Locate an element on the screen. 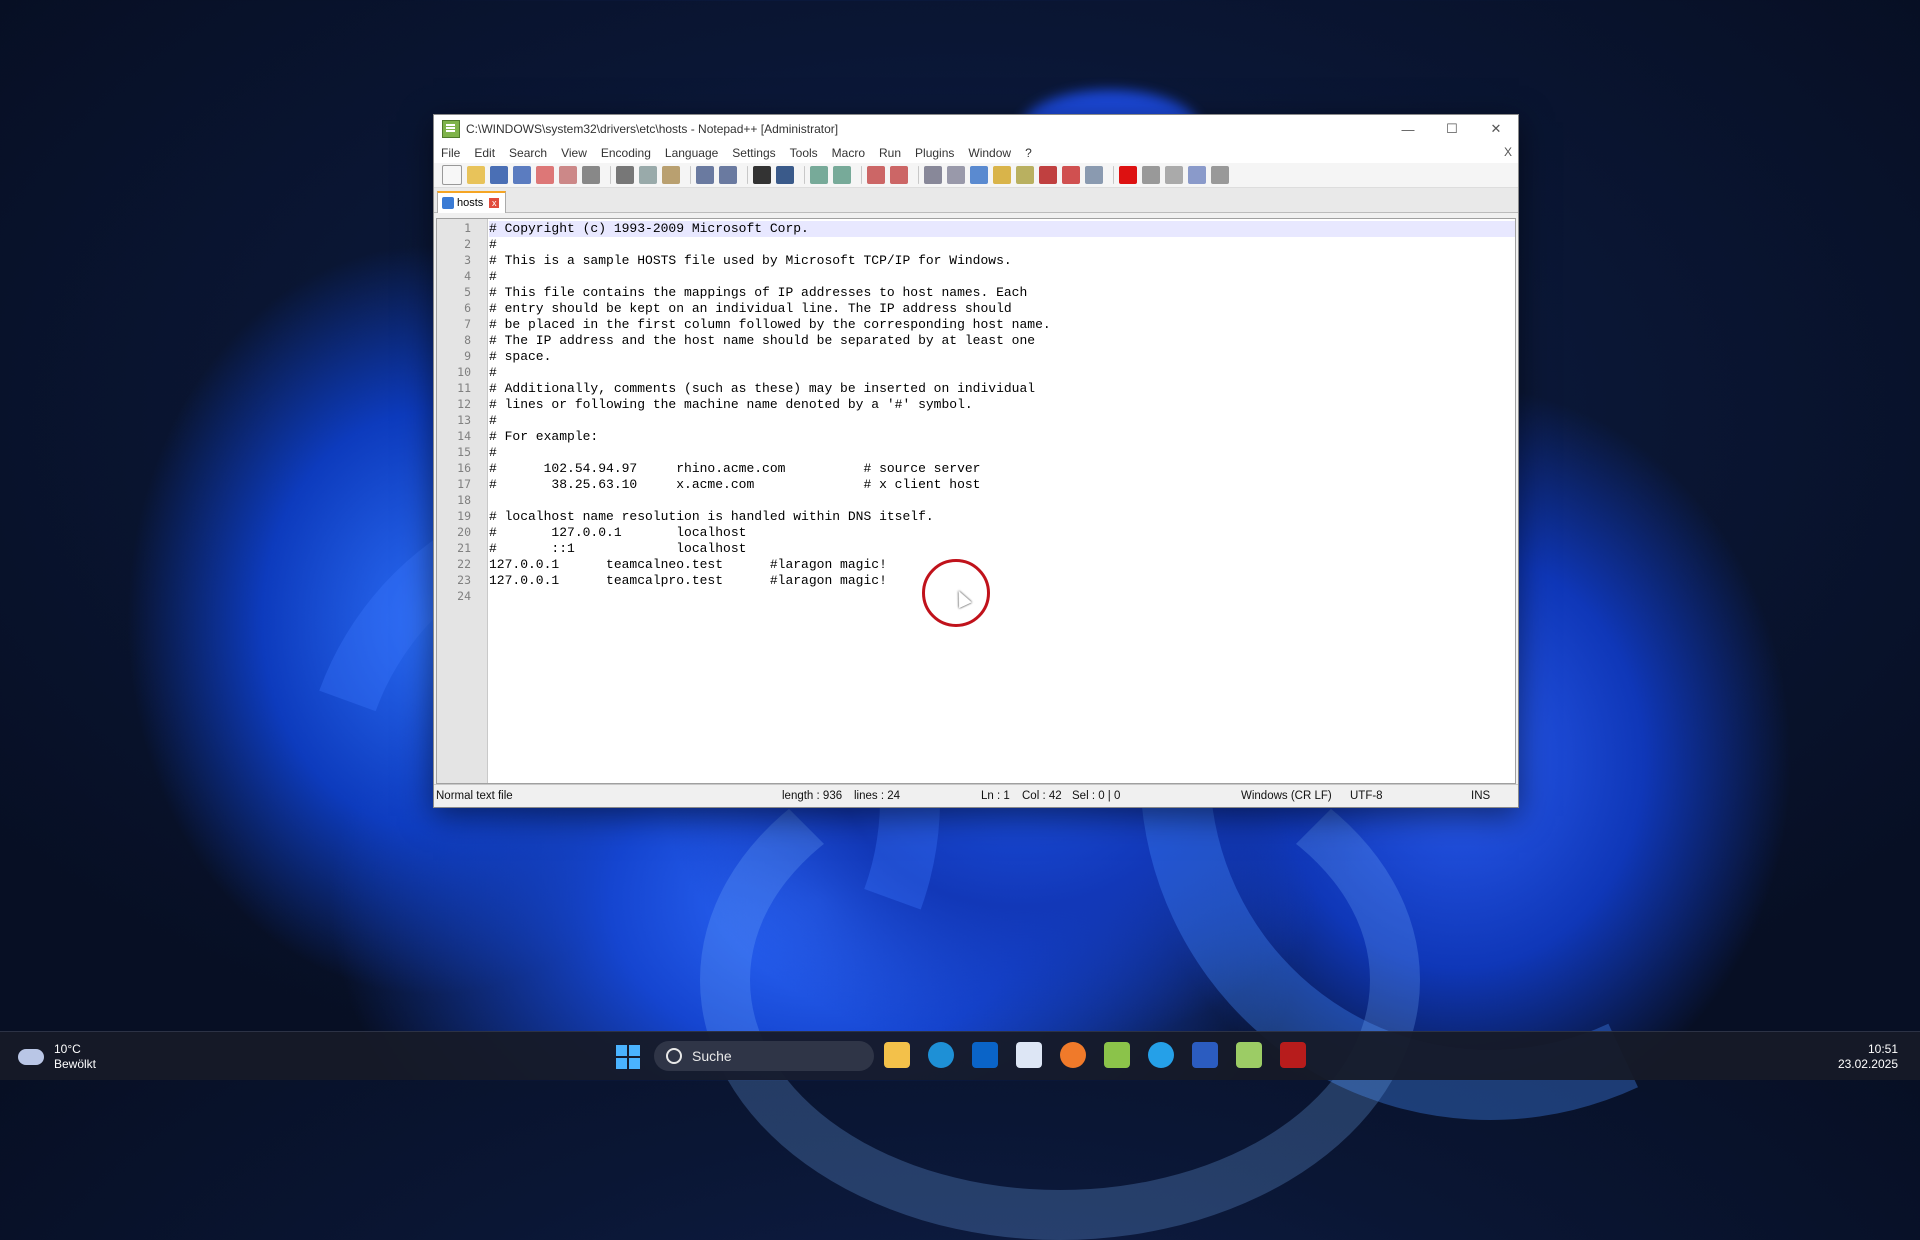 Image resolution: width=1920 pixels, height=1240 pixels. close-all-icon is located at coordinates (568, 175).